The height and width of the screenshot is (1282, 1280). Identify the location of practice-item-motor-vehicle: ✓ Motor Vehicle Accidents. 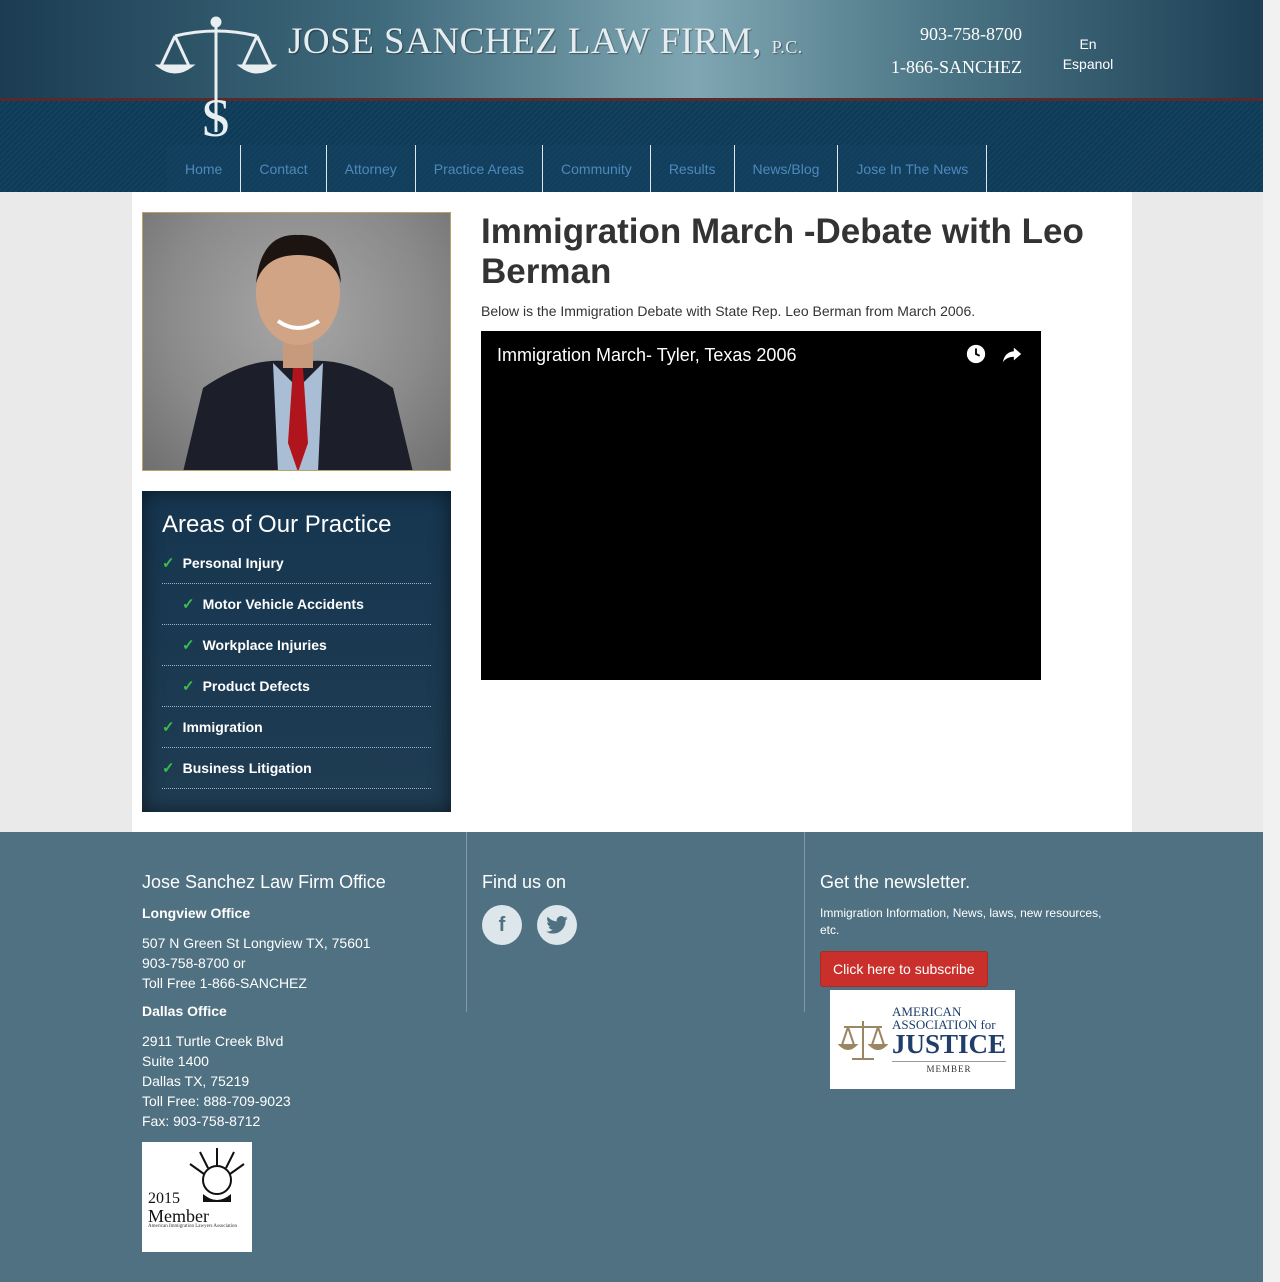
(296, 604).